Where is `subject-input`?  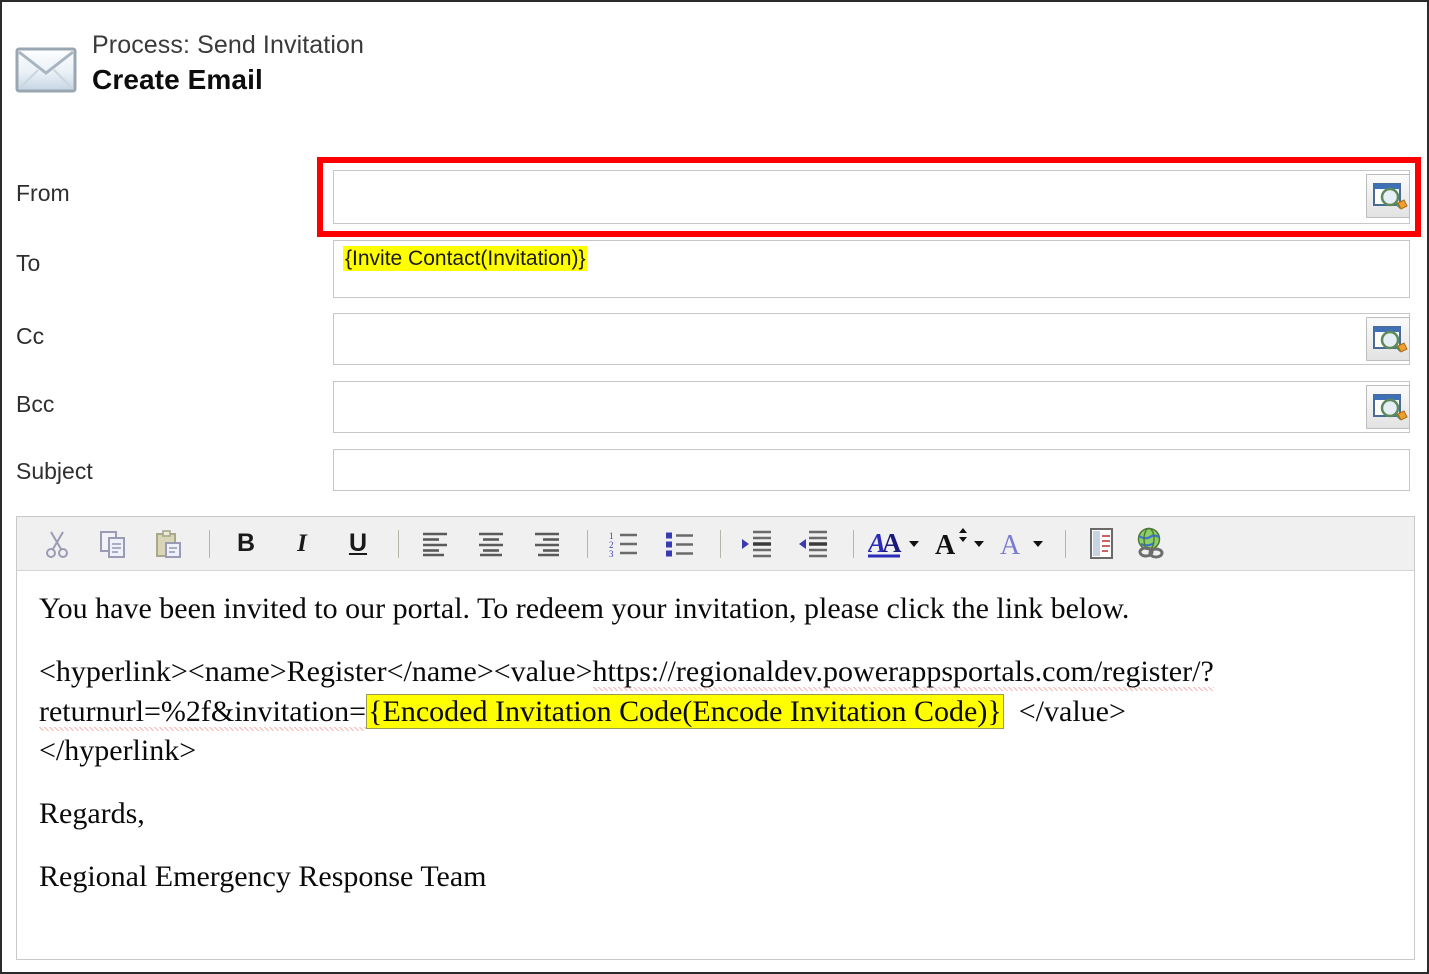 subject-input is located at coordinates (871, 470).